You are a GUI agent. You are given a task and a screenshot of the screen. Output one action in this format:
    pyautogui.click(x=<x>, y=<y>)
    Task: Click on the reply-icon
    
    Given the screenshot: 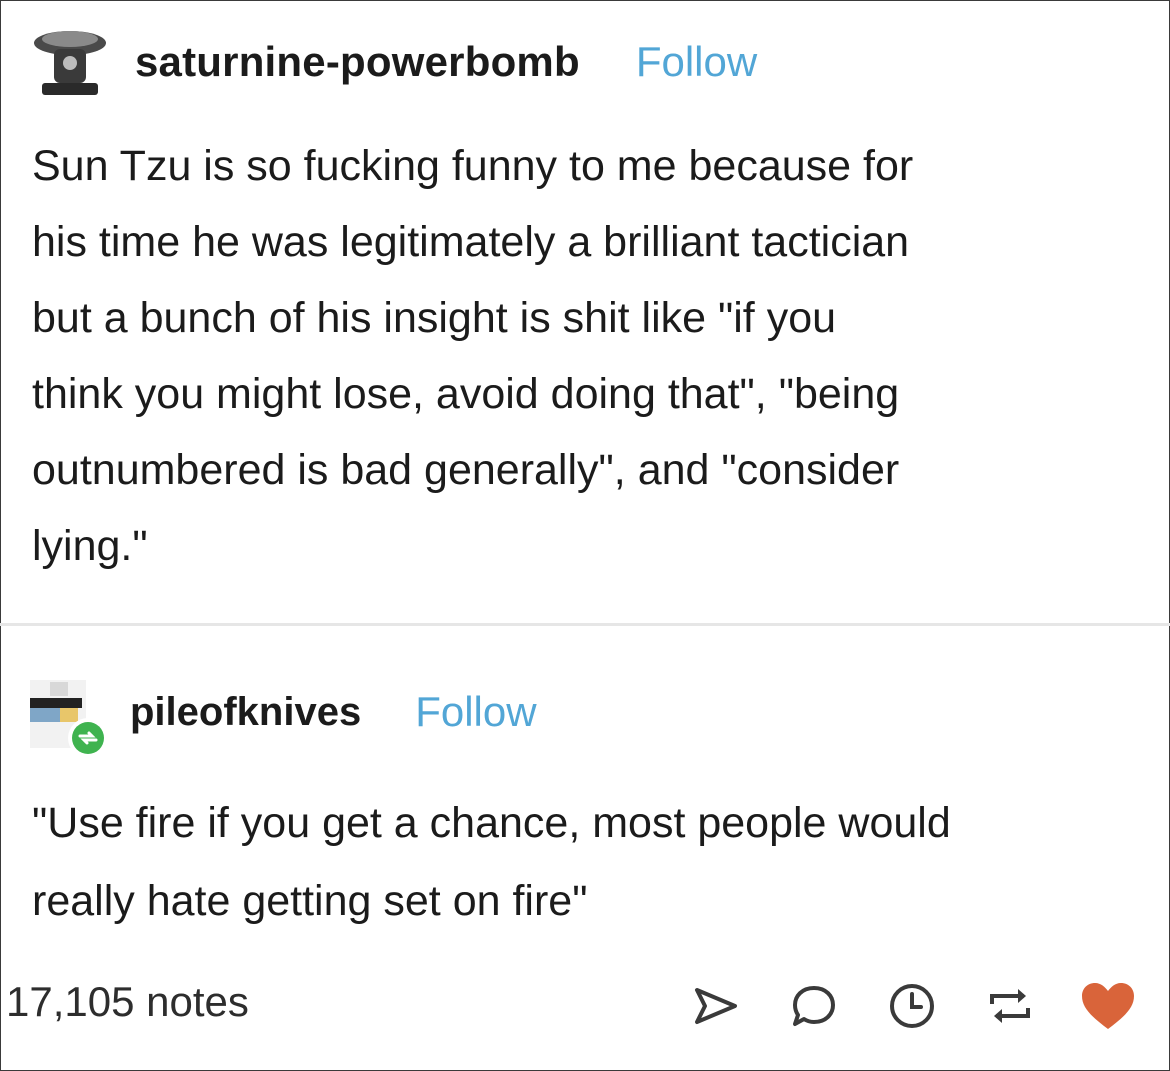 What is the action you would take?
    pyautogui.click(x=814, y=1006)
    